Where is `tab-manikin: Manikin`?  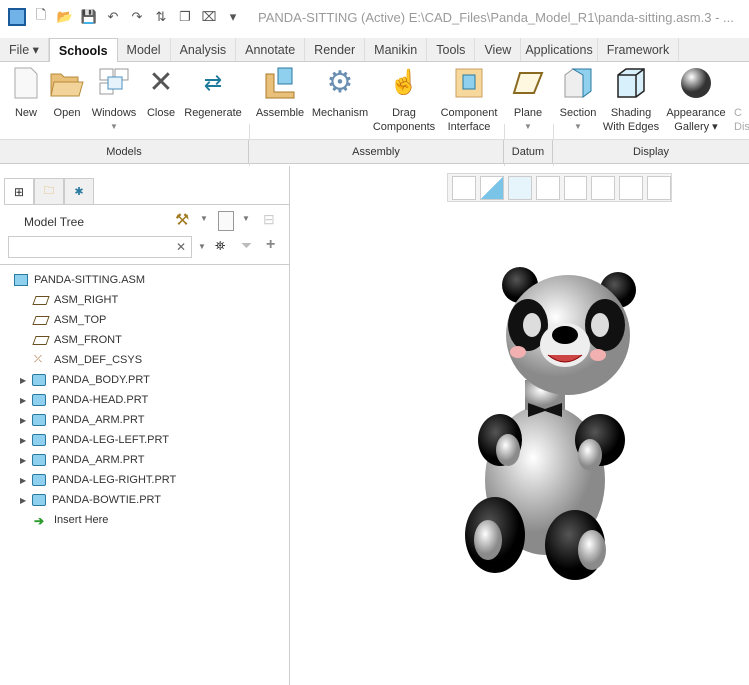
tab-manikin: Manikin is located at coordinates (396, 49).